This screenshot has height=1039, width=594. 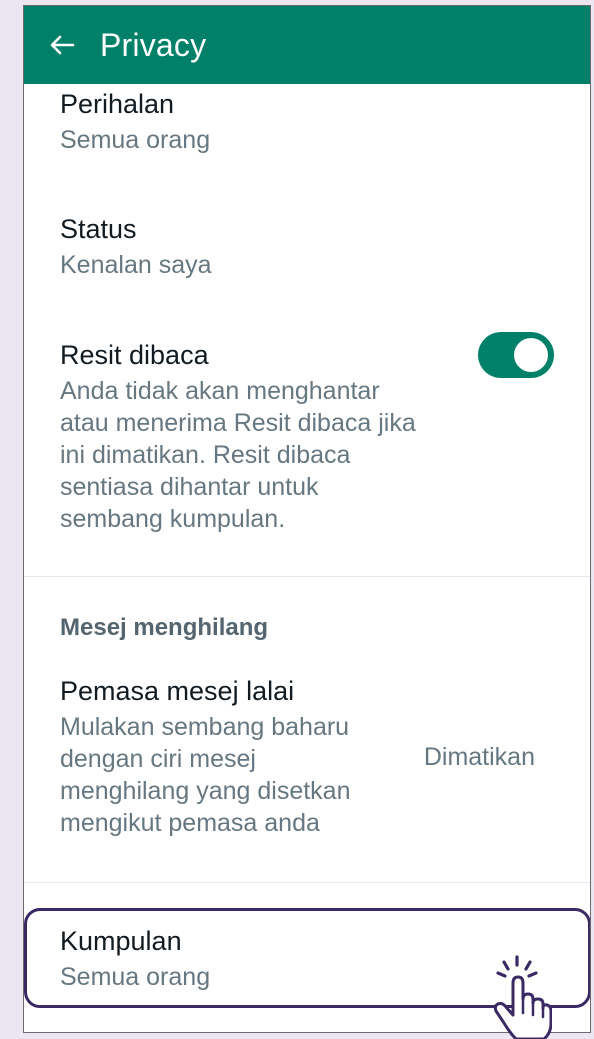 What do you see at coordinates (98, 229) in the screenshot?
I see `status-label: Status` at bounding box center [98, 229].